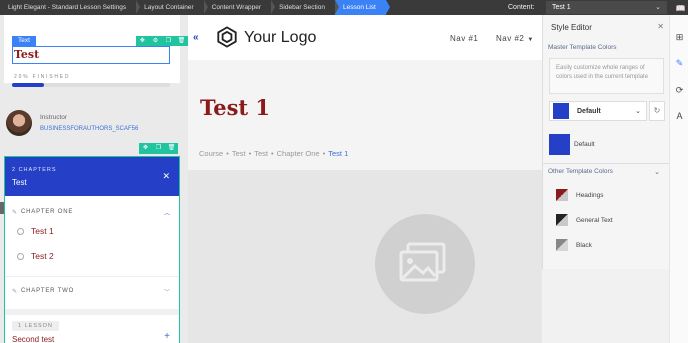 The width and height of the screenshot is (688, 343). What do you see at coordinates (19, 123) in the screenshot?
I see `instructor-avatar` at bounding box center [19, 123].